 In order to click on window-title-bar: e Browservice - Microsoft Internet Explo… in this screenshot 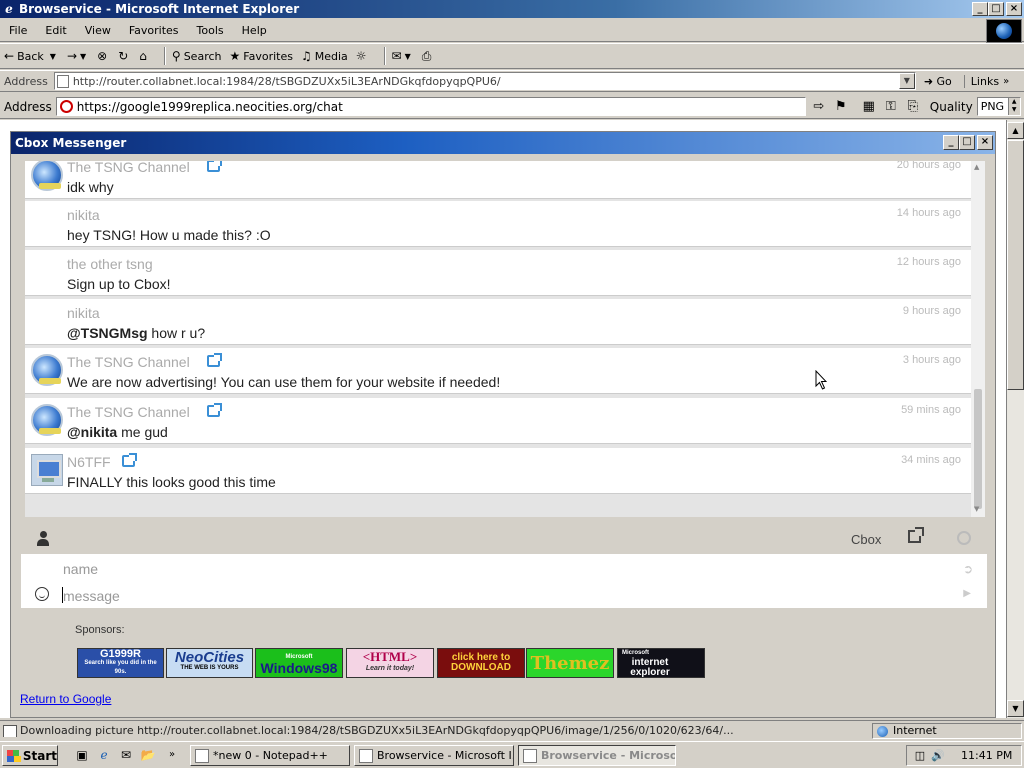, I will do `click(512, 9)`.